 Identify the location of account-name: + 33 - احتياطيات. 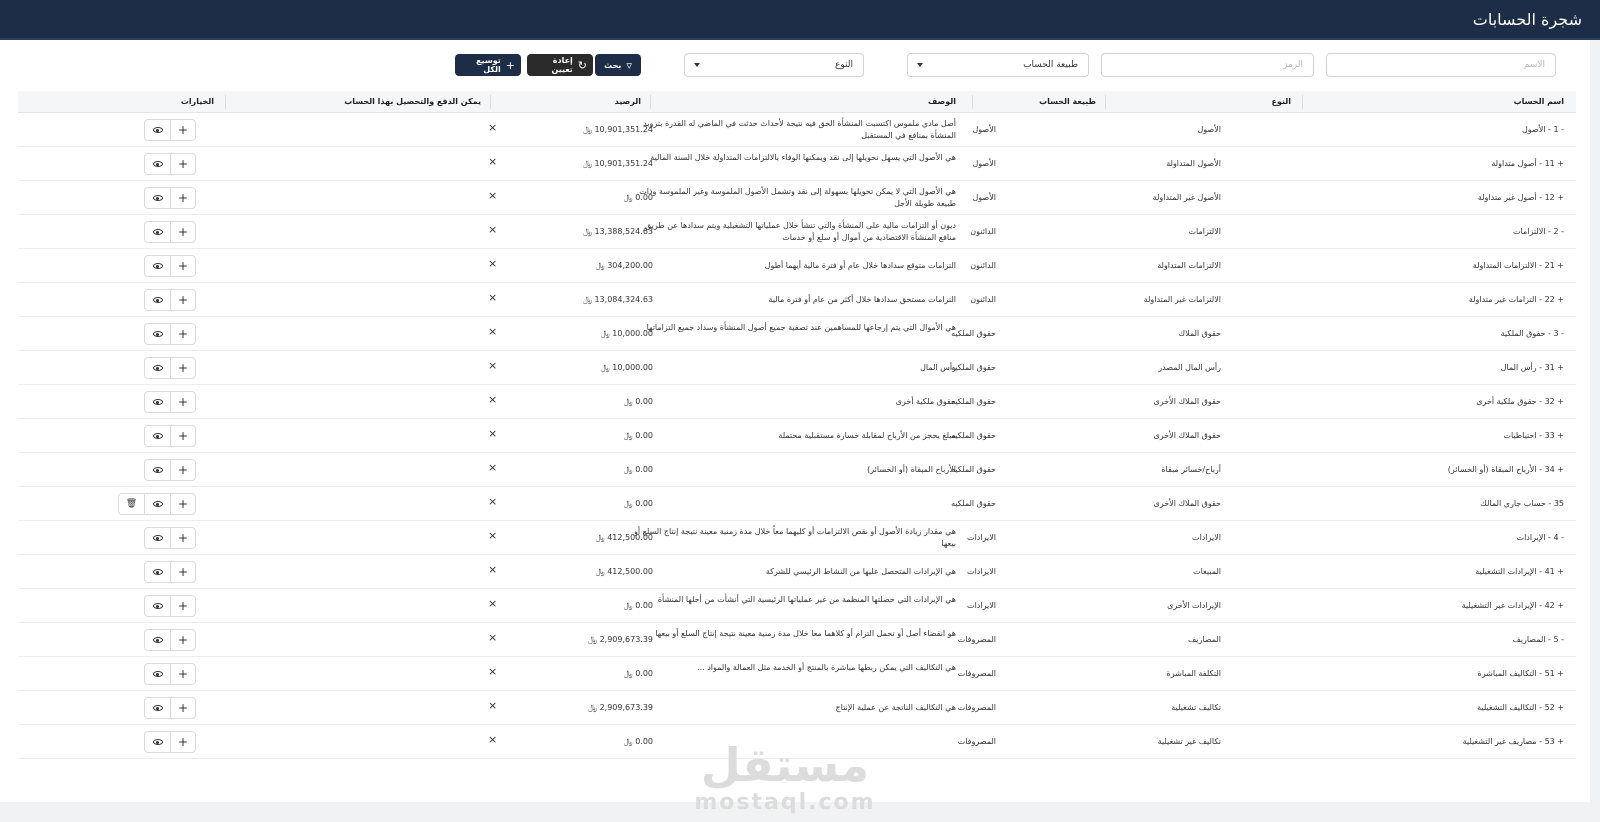
(1414, 436).